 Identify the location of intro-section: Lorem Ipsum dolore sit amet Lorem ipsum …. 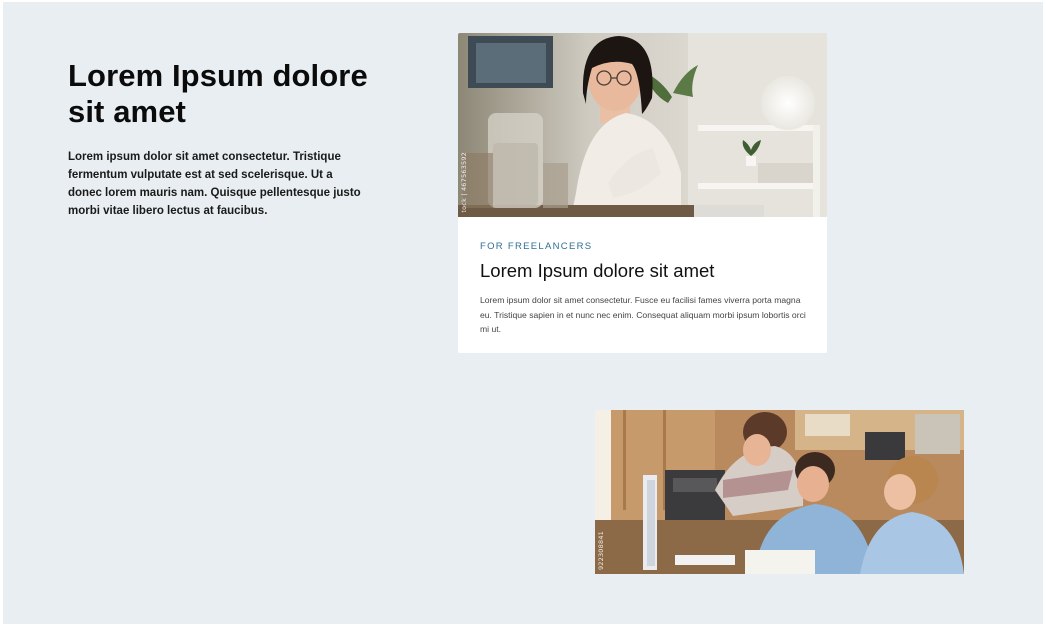
(223, 139).